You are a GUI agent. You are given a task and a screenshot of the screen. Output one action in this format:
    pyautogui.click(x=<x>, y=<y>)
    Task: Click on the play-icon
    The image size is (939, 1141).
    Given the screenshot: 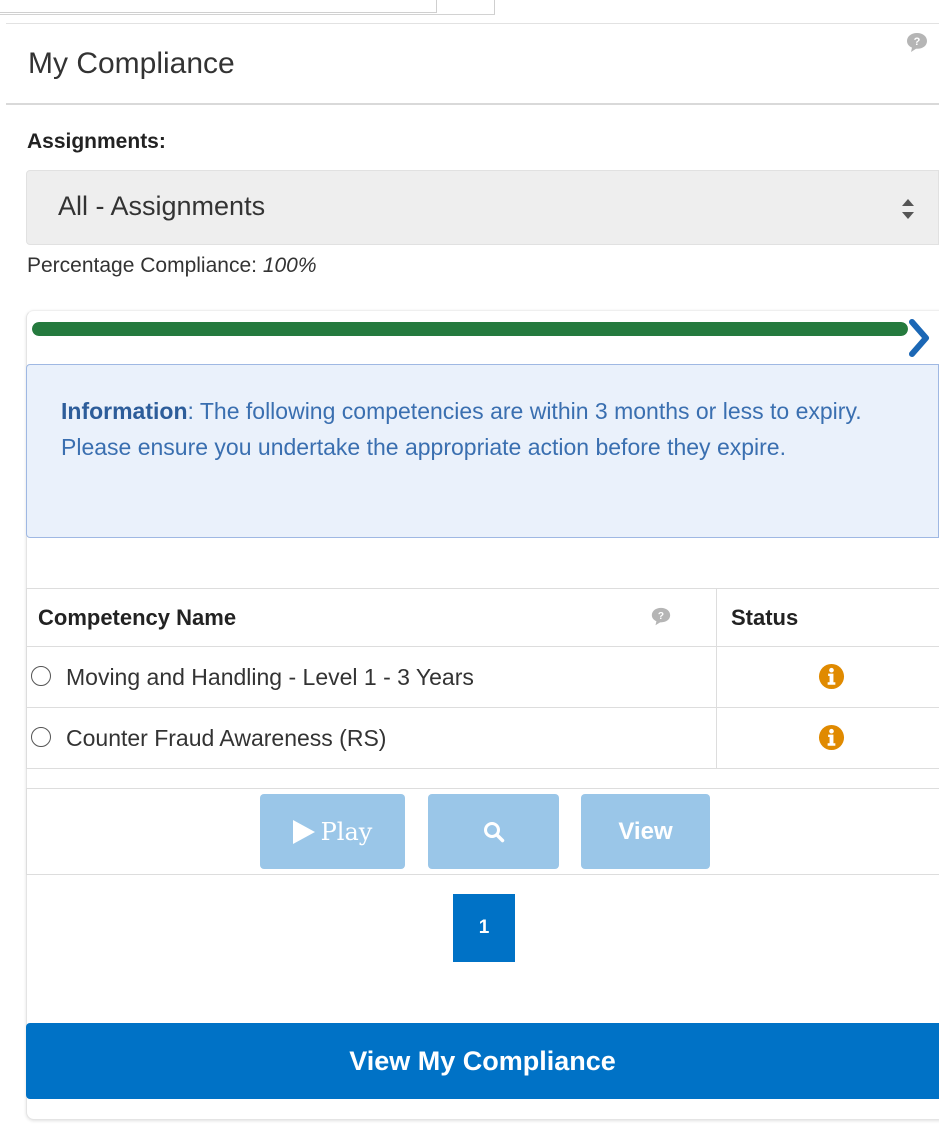 What is the action you would take?
    pyautogui.click(x=303, y=831)
    